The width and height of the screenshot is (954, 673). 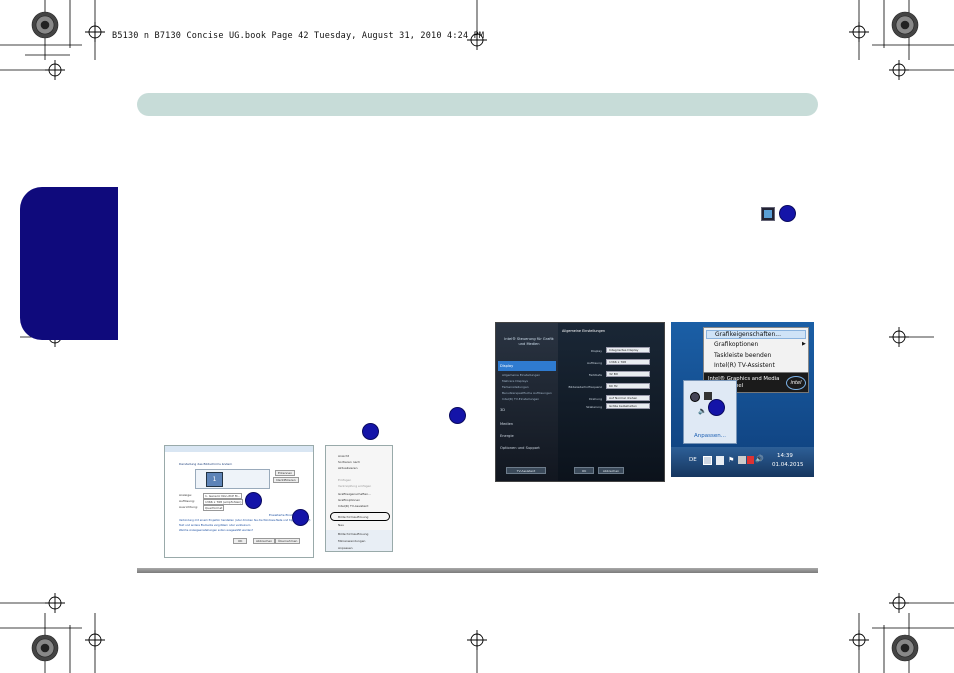 I want to click on footer-rule, so click(x=477, y=570).